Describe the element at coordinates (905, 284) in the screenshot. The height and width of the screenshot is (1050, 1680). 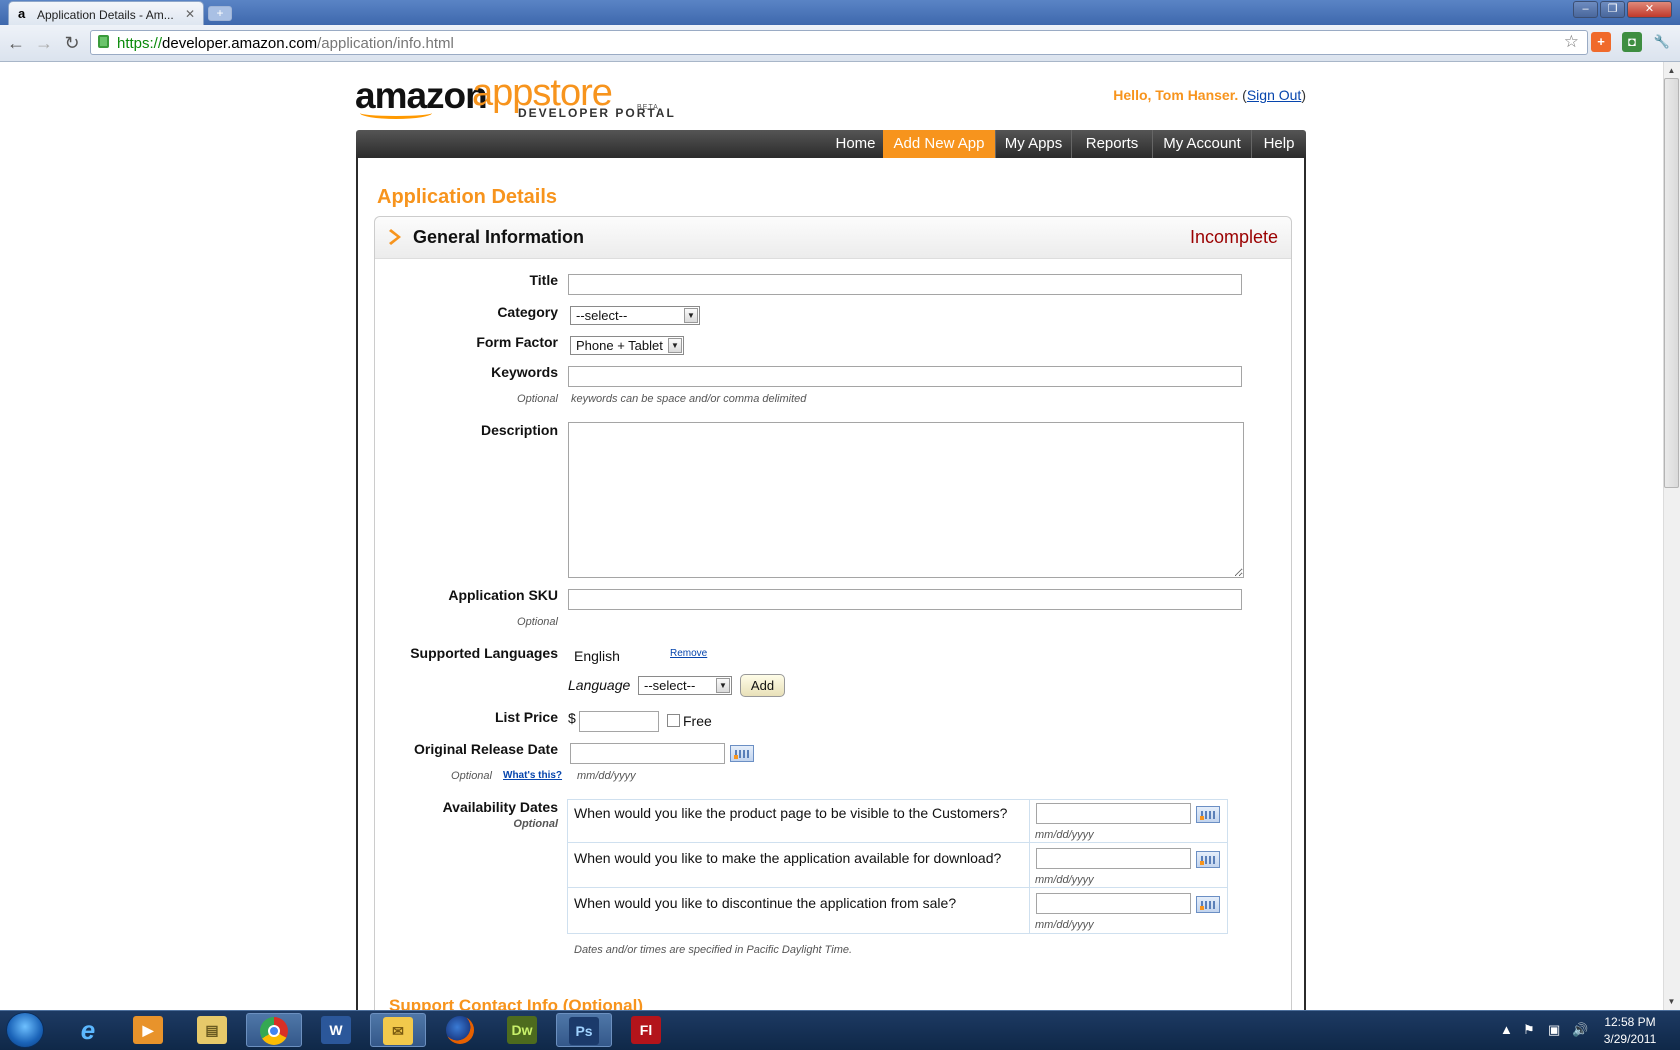
I see `title-input` at that location.